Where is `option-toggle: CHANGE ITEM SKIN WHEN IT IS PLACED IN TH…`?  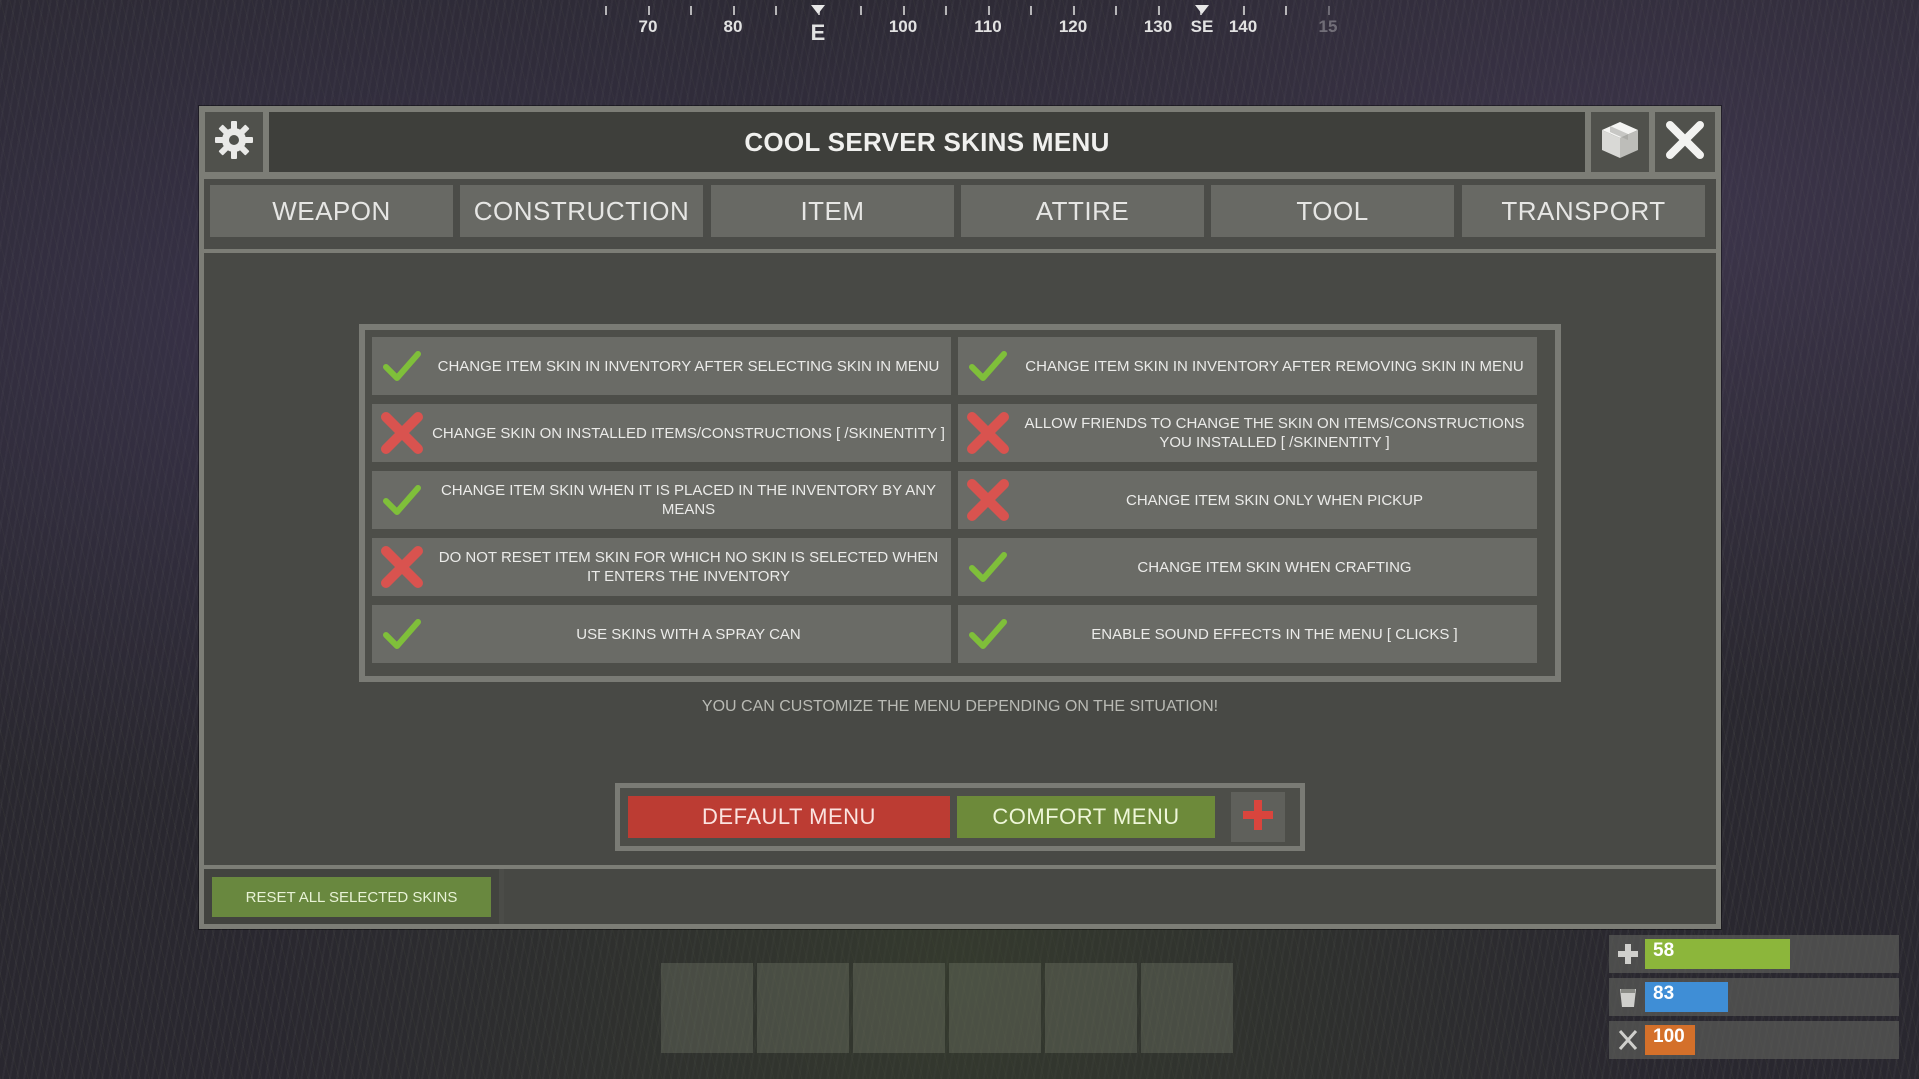 option-toggle: CHANGE ITEM SKIN WHEN IT IS PLACED IN TH… is located at coordinates (661, 500).